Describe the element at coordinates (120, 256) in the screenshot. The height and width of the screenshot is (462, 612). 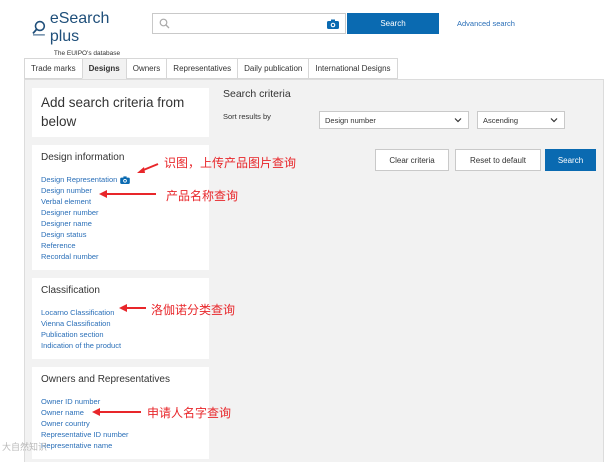
I see `criteria-link-recordal-number: Recordal number` at that location.